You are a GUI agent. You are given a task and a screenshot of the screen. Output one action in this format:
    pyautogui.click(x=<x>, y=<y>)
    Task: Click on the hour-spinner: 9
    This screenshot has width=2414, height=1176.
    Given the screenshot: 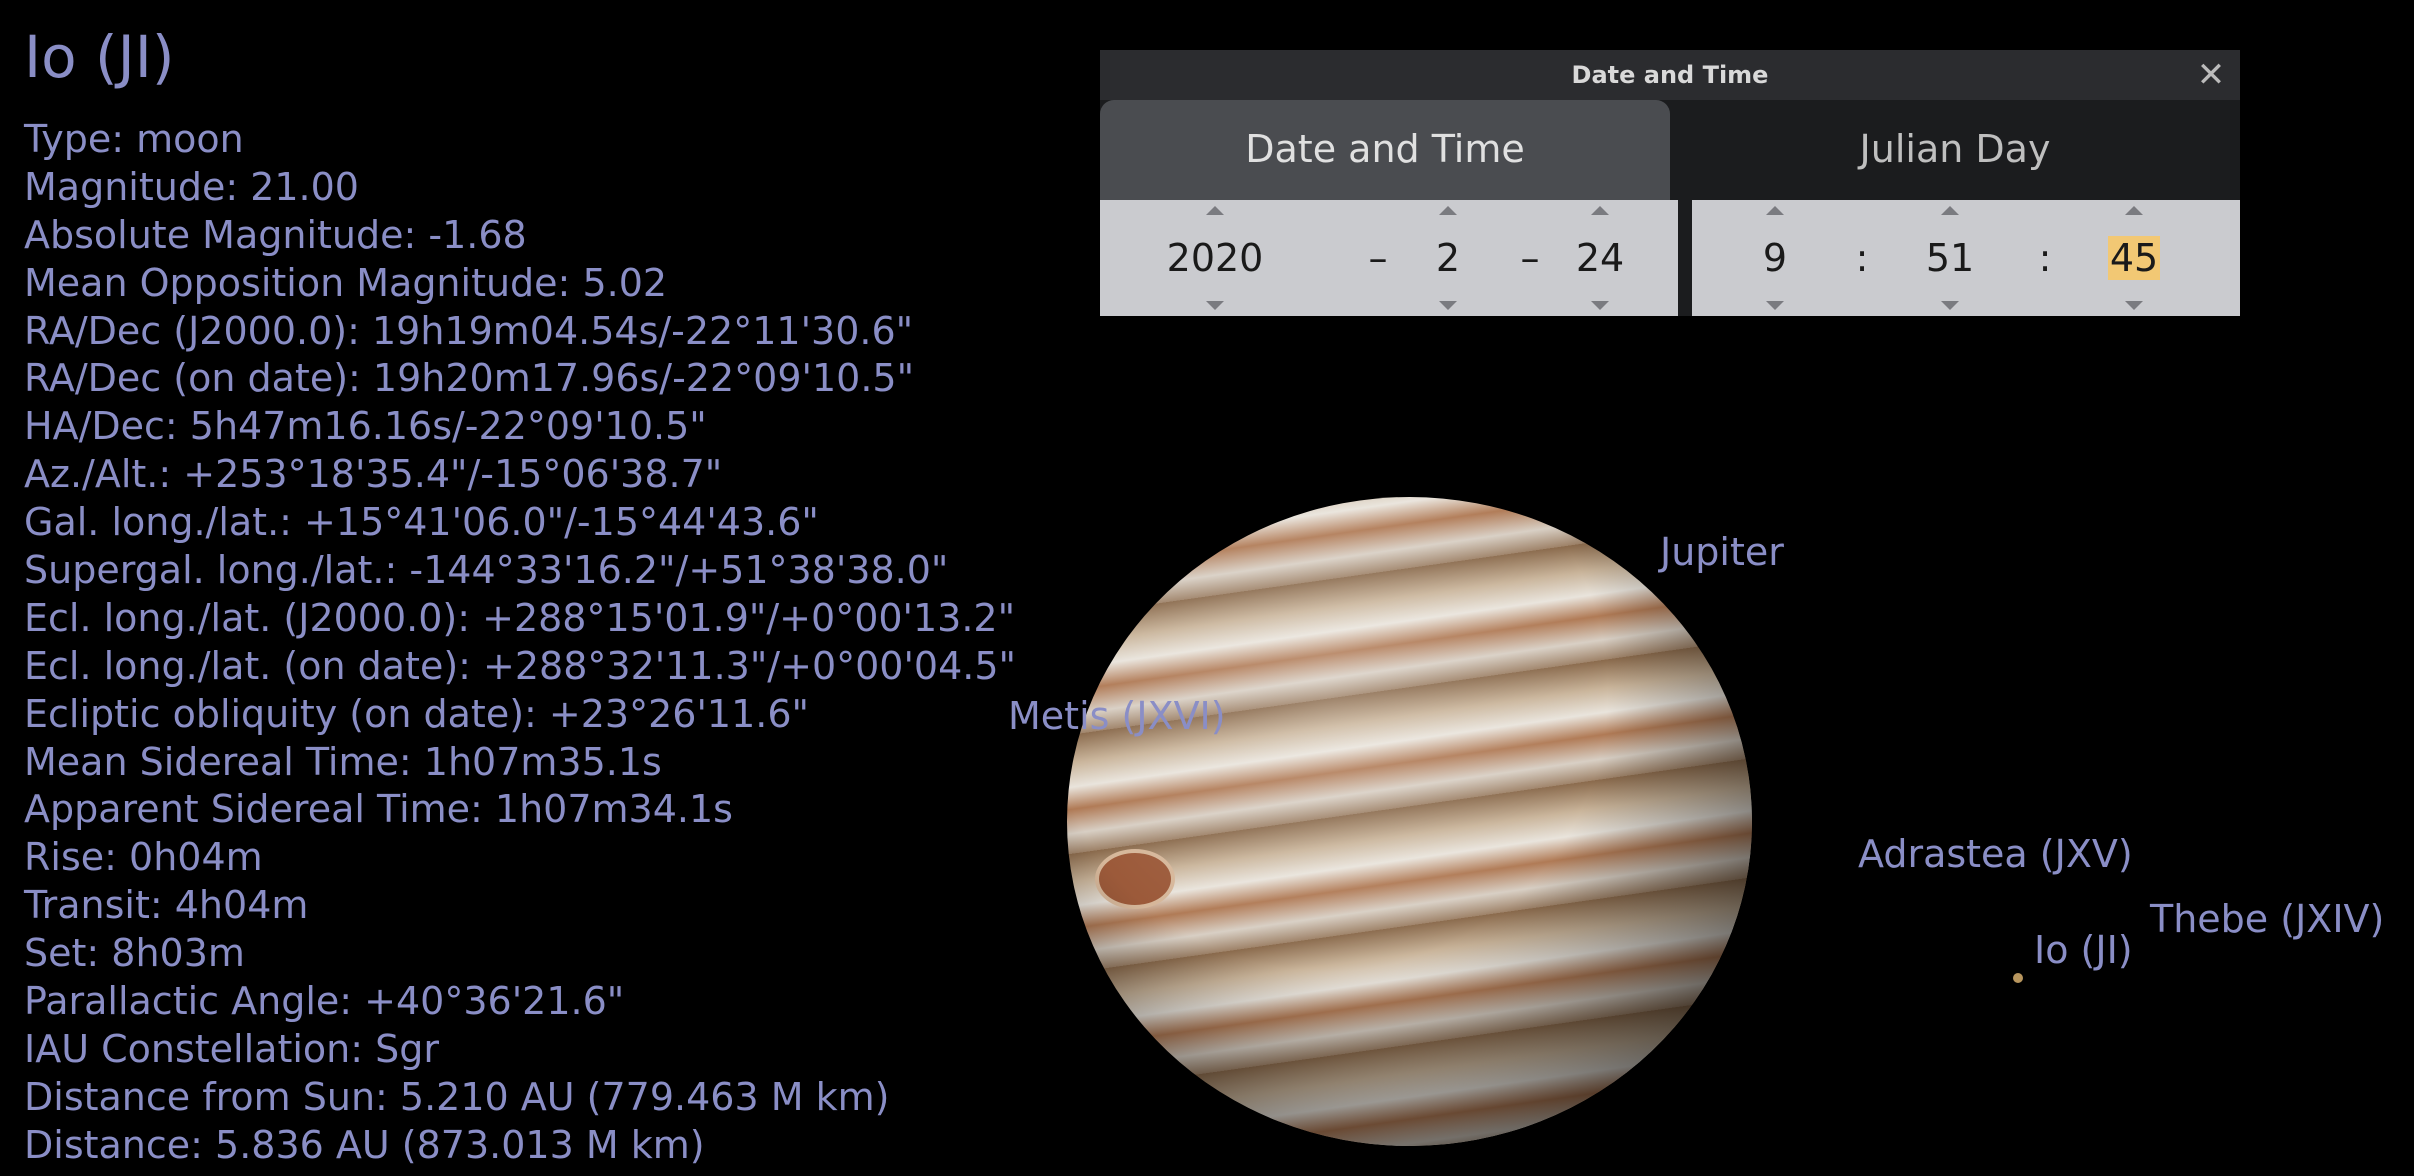 What is the action you would take?
    pyautogui.click(x=1775, y=258)
    